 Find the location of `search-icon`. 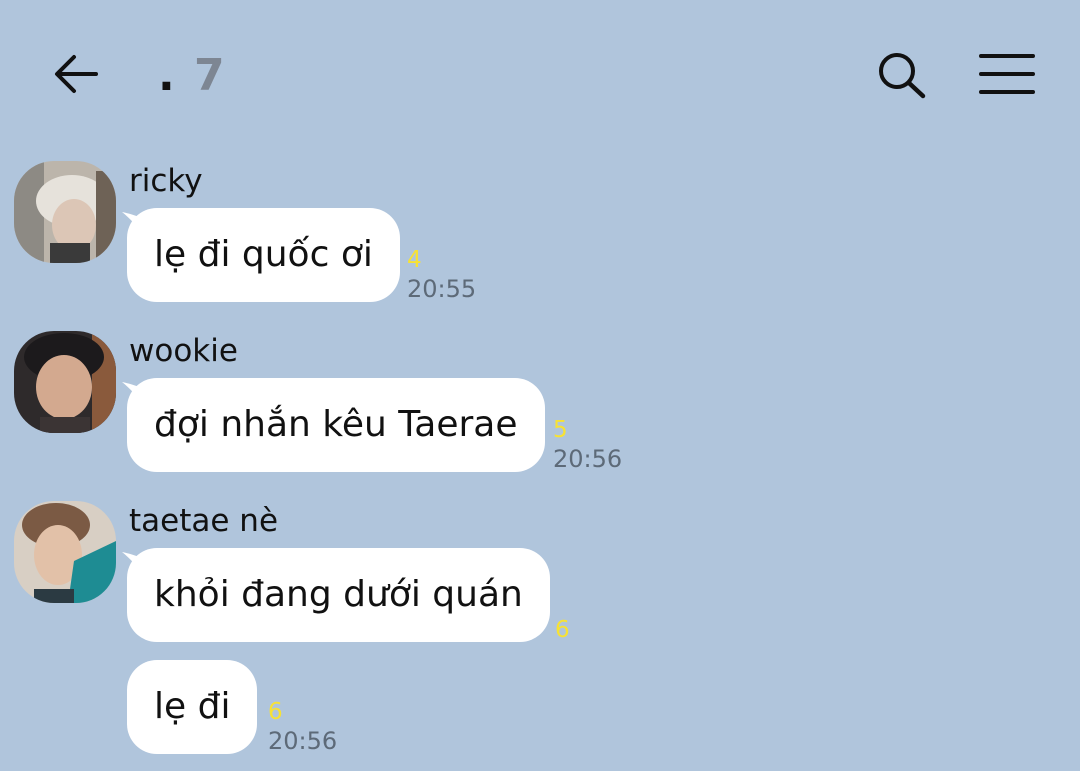

search-icon is located at coordinates (902, 76).